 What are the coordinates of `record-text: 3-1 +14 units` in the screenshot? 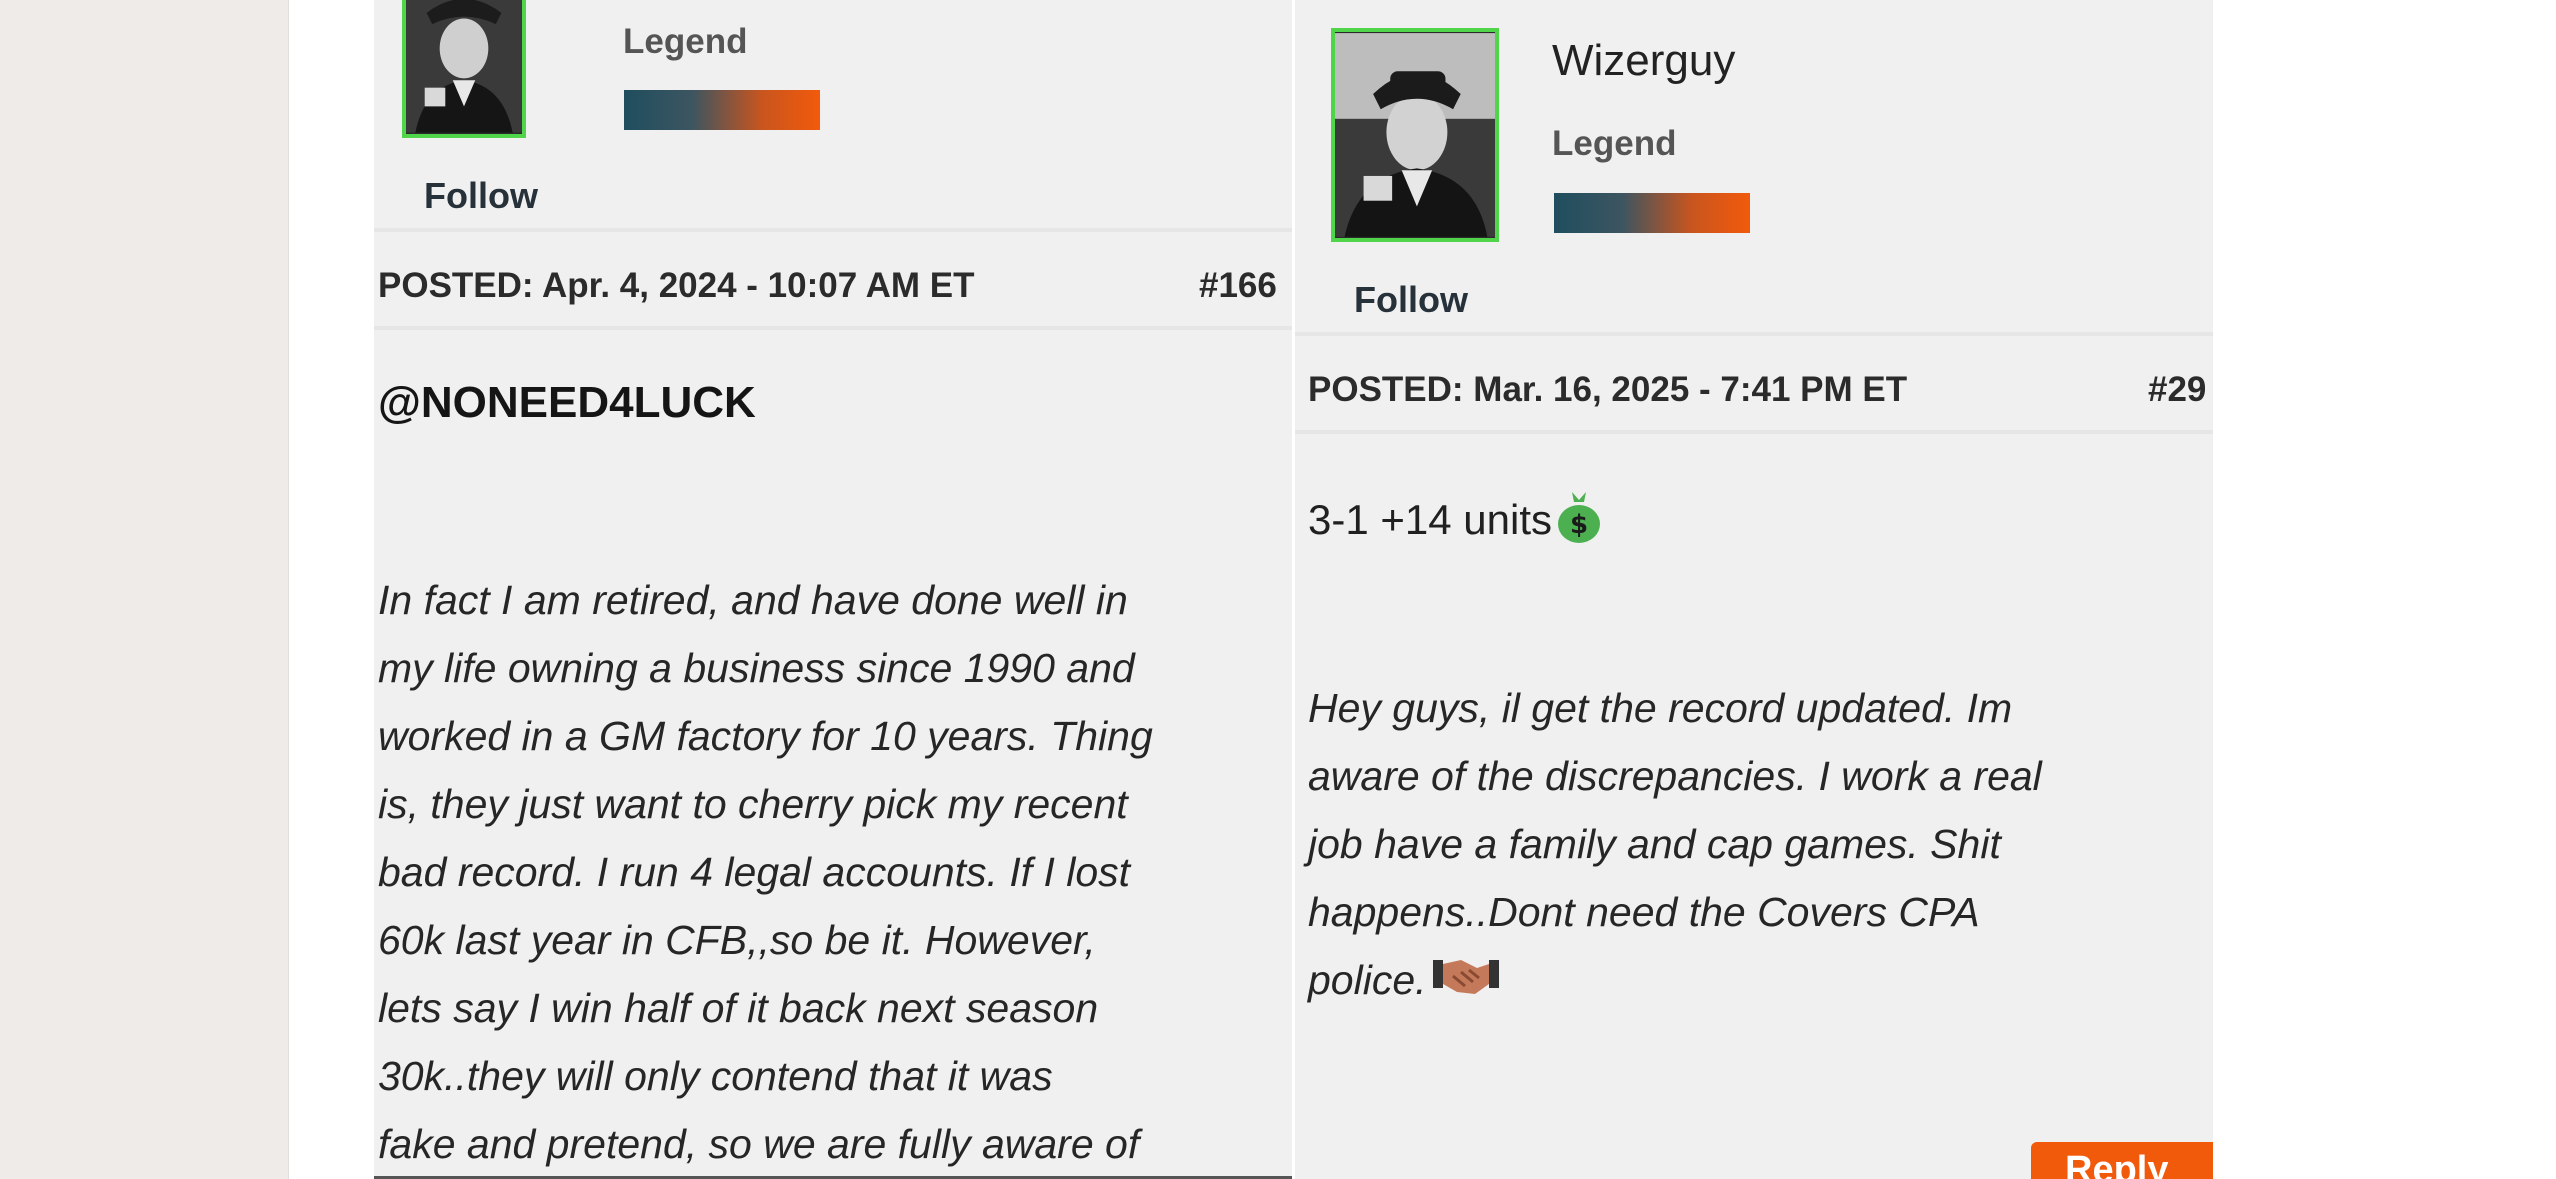 It's located at (1430, 519).